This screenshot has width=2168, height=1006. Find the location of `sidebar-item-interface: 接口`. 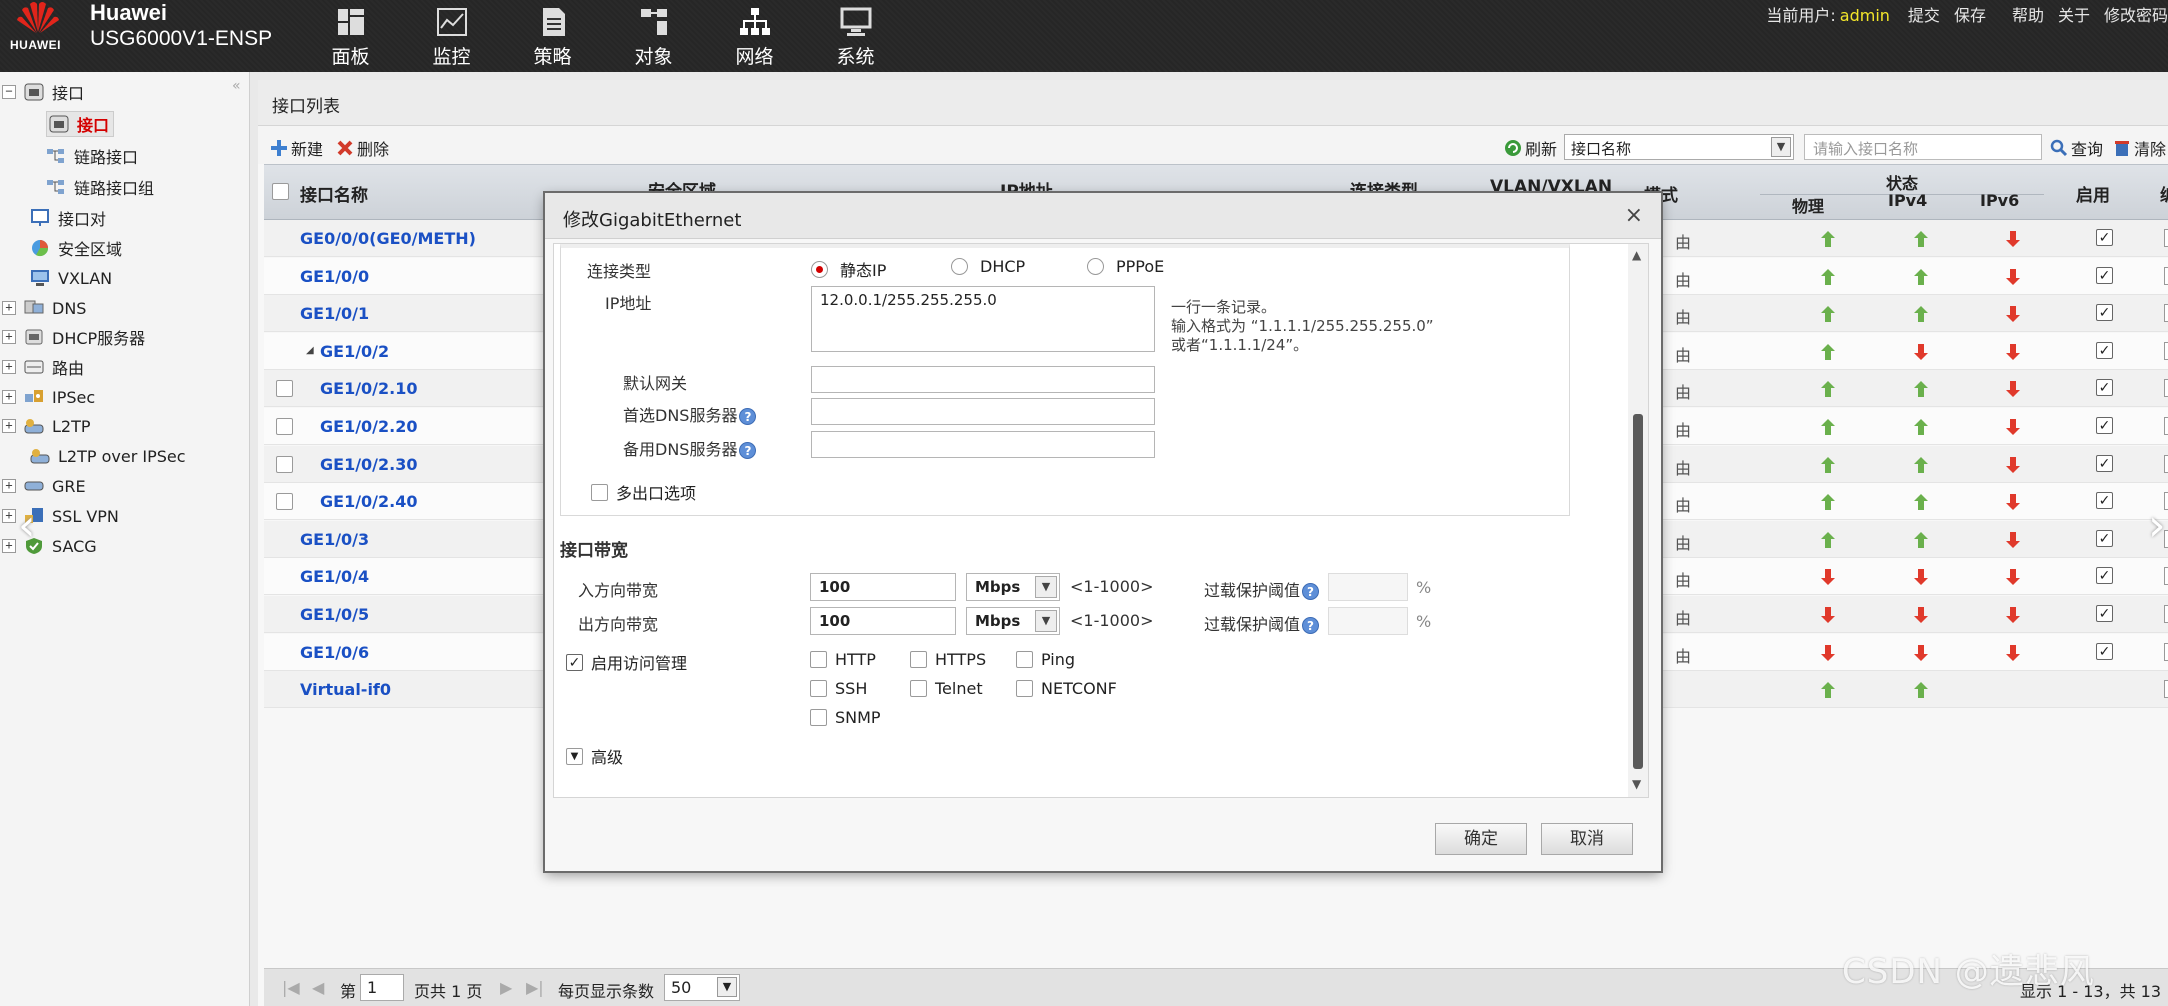

sidebar-item-interface: 接口 is located at coordinates (80, 124).